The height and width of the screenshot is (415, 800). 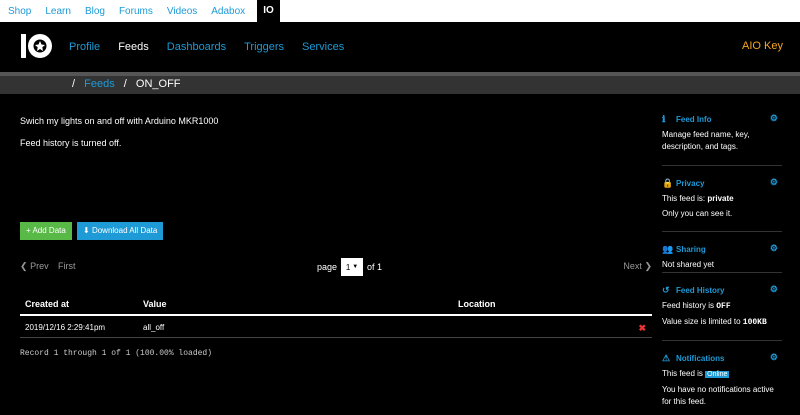 What do you see at coordinates (722, 183) in the screenshot?
I see `privacy-title: 🔒 Privacy ⚙` at bounding box center [722, 183].